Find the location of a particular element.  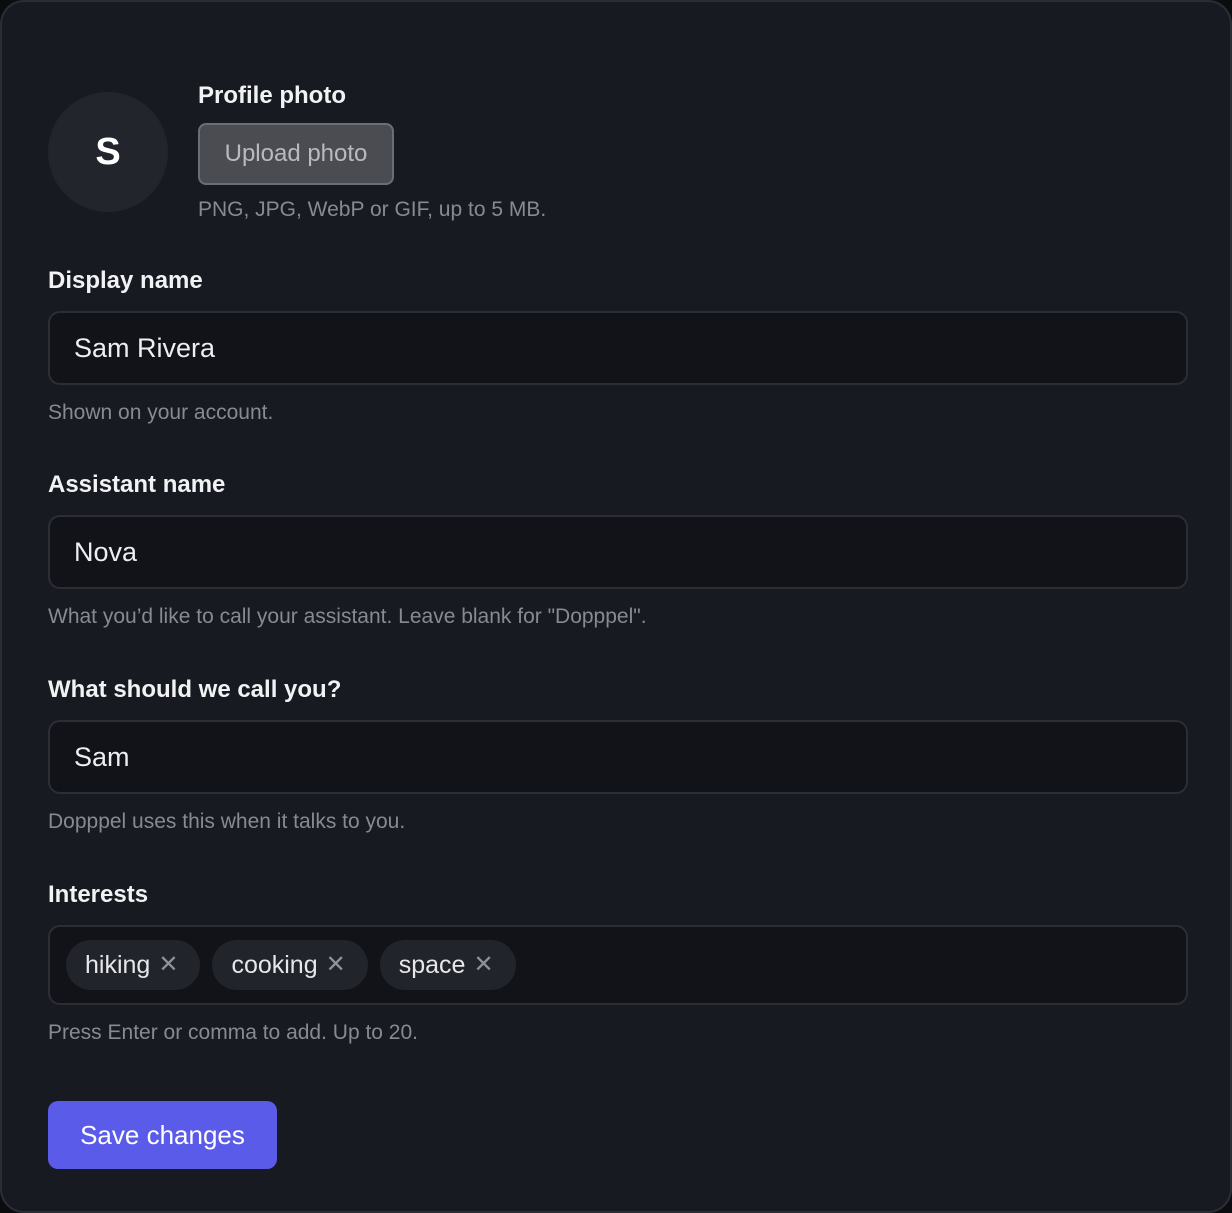

assistant-name-label: Assistant name is located at coordinates (137, 484).